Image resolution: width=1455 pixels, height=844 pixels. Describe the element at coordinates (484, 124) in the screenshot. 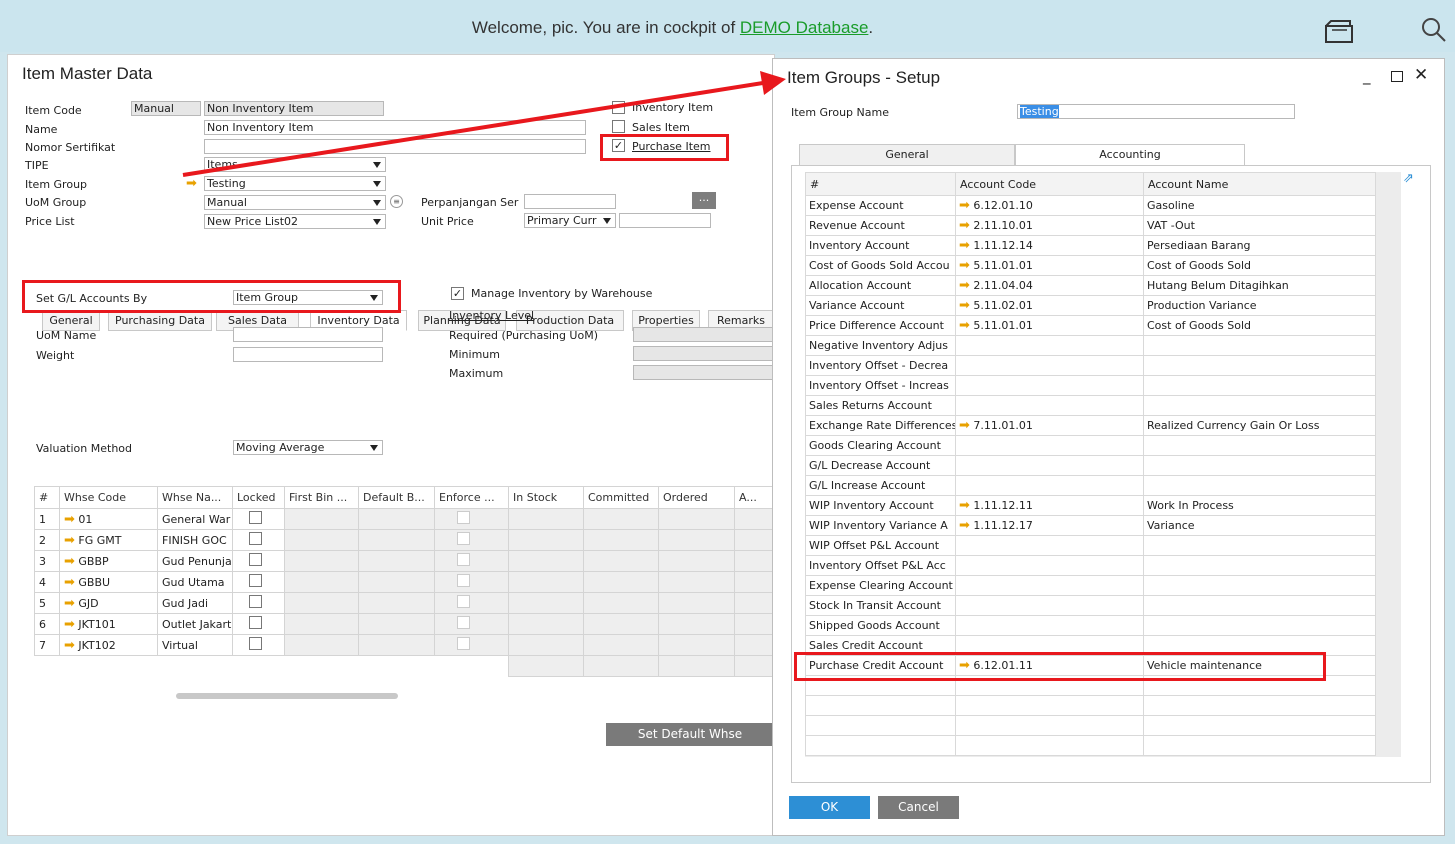

I see `red-connector-arrow` at that location.